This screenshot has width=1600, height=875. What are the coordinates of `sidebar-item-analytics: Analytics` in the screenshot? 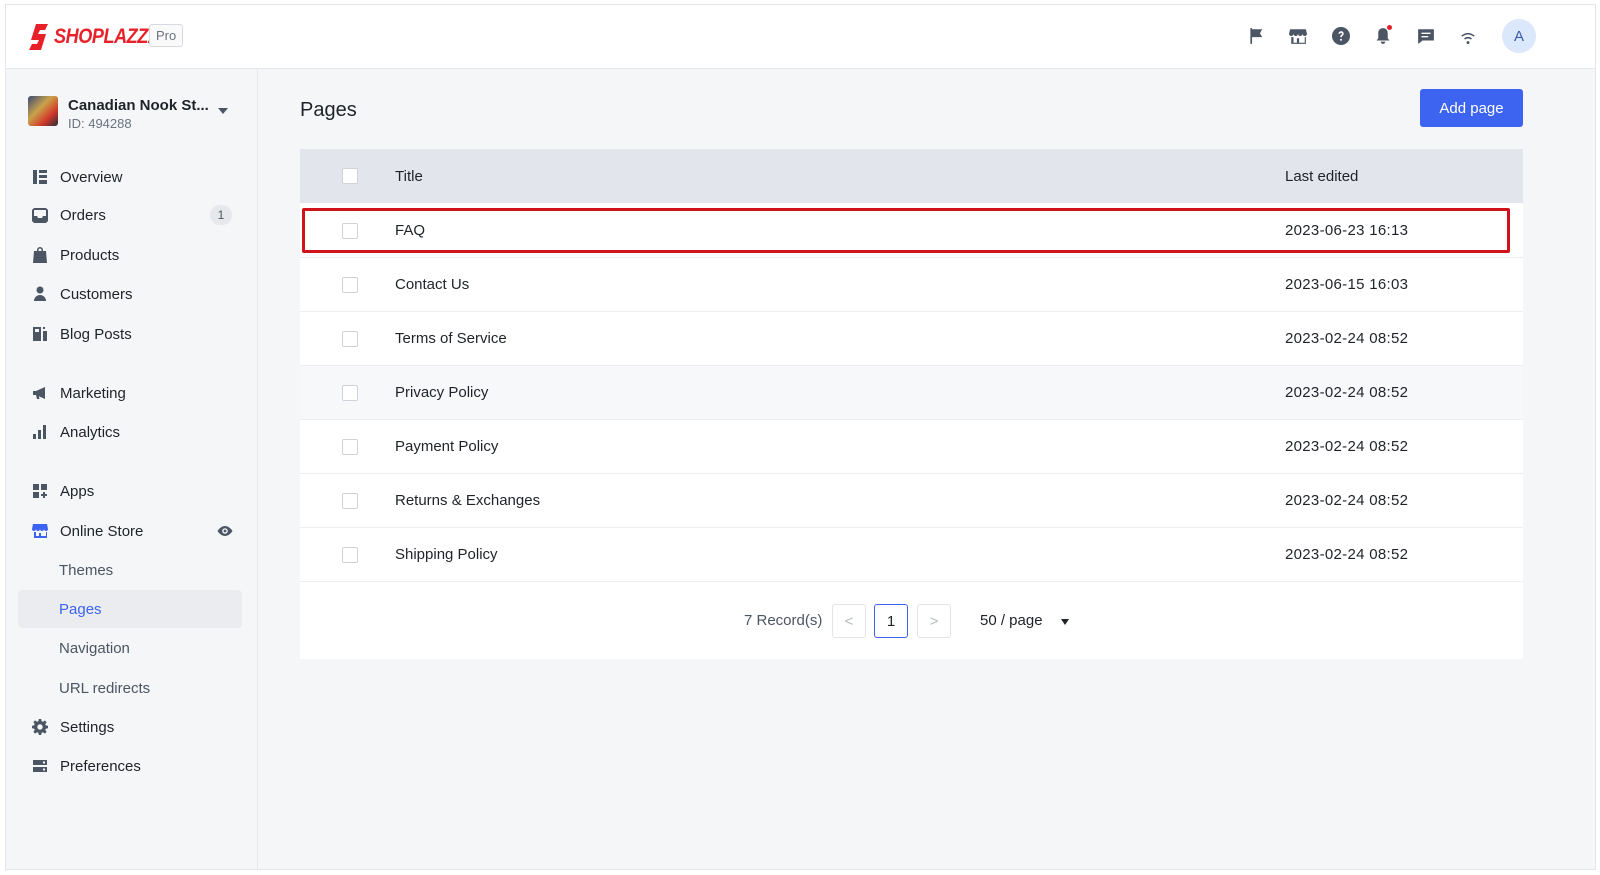 It's located at (130, 432).